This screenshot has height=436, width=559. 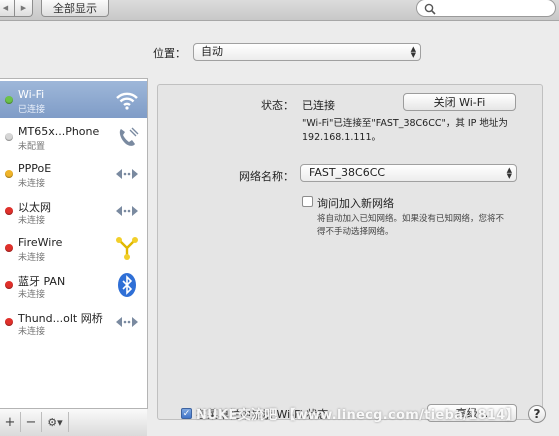 I want to click on status-value: 已连接, so click(x=318, y=105).